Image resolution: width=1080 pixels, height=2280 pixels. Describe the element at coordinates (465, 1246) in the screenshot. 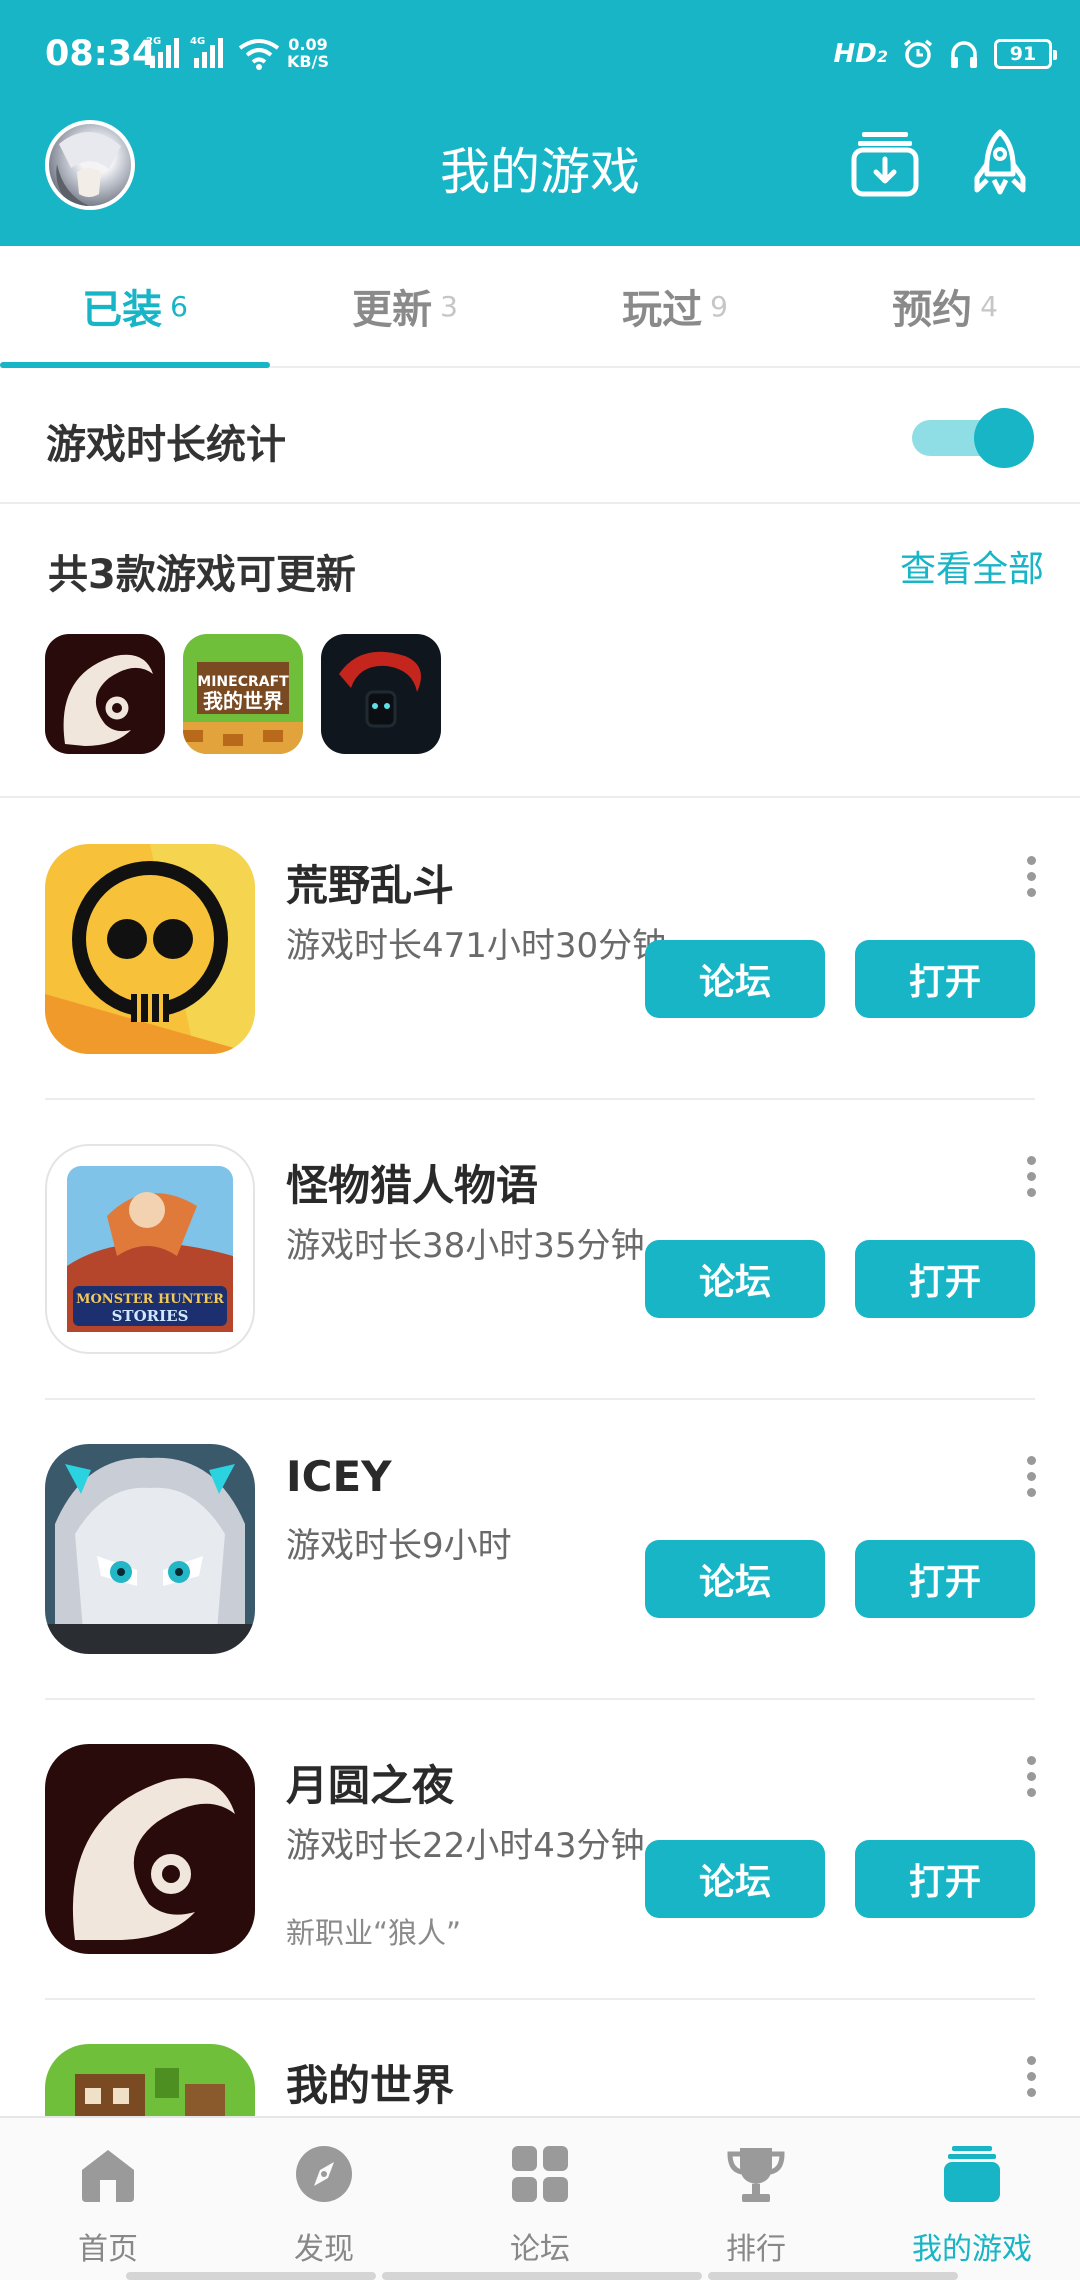

I see `game-playtime: 游戏时长38小时35分钟` at that location.